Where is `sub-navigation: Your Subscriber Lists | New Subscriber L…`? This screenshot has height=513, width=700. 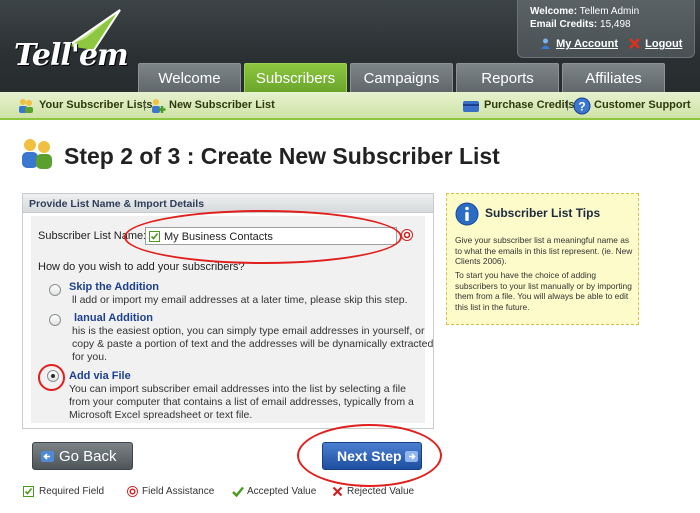 sub-navigation: Your Subscriber Lists | New Subscriber L… is located at coordinates (350, 106).